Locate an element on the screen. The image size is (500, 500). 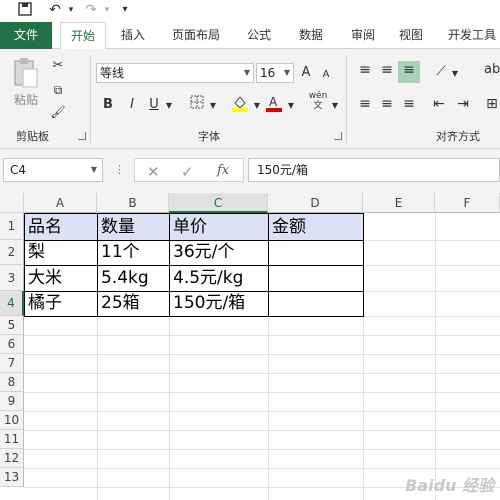
column-header-f: F is located at coordinates (467, 203).